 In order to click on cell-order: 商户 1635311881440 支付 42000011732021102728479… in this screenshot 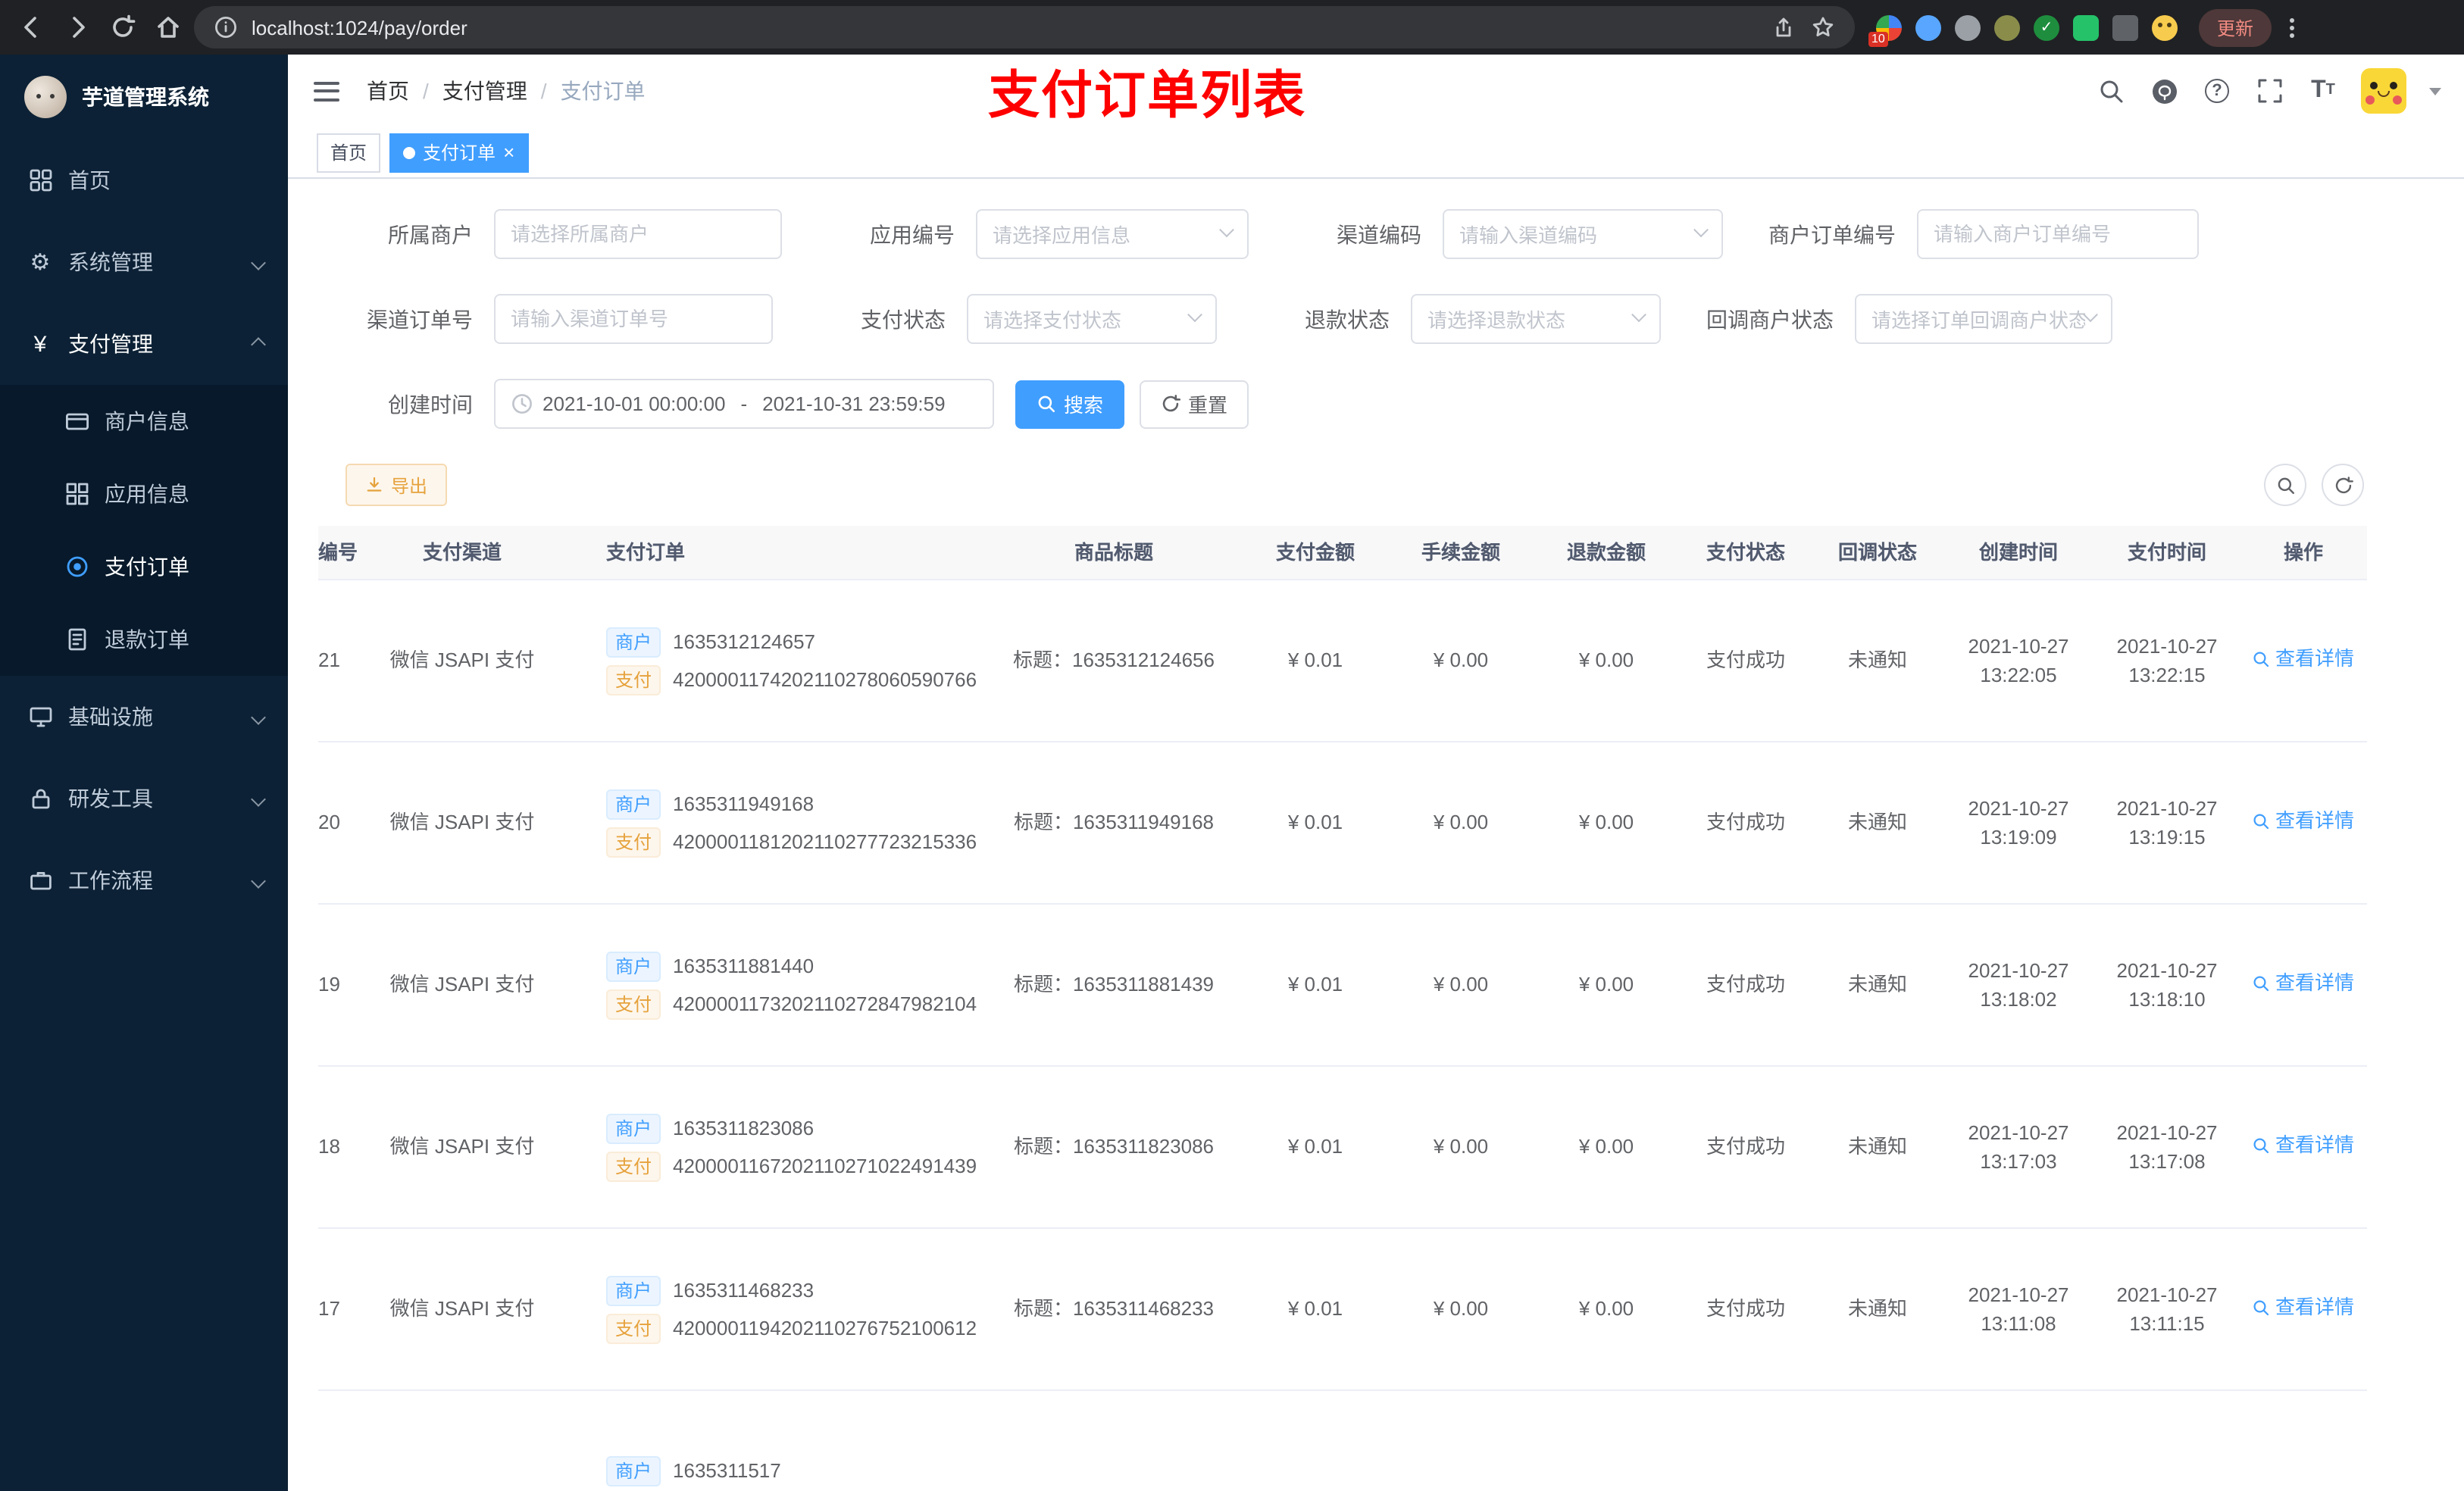, I will do `click(773, 985)`.